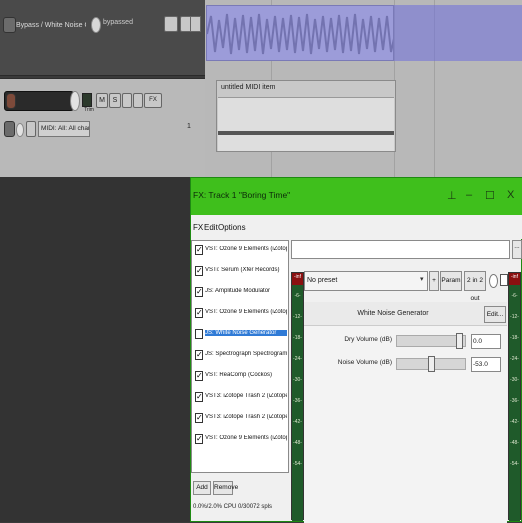 Image resolution: width=522 pixels, height=523 pixels. Describe the element at coordinates (297, 403) in the screenshot. I see `input-meter-scale: -6- -12- -18- -24- -30- -36- -42- -48- -54-` at that location.